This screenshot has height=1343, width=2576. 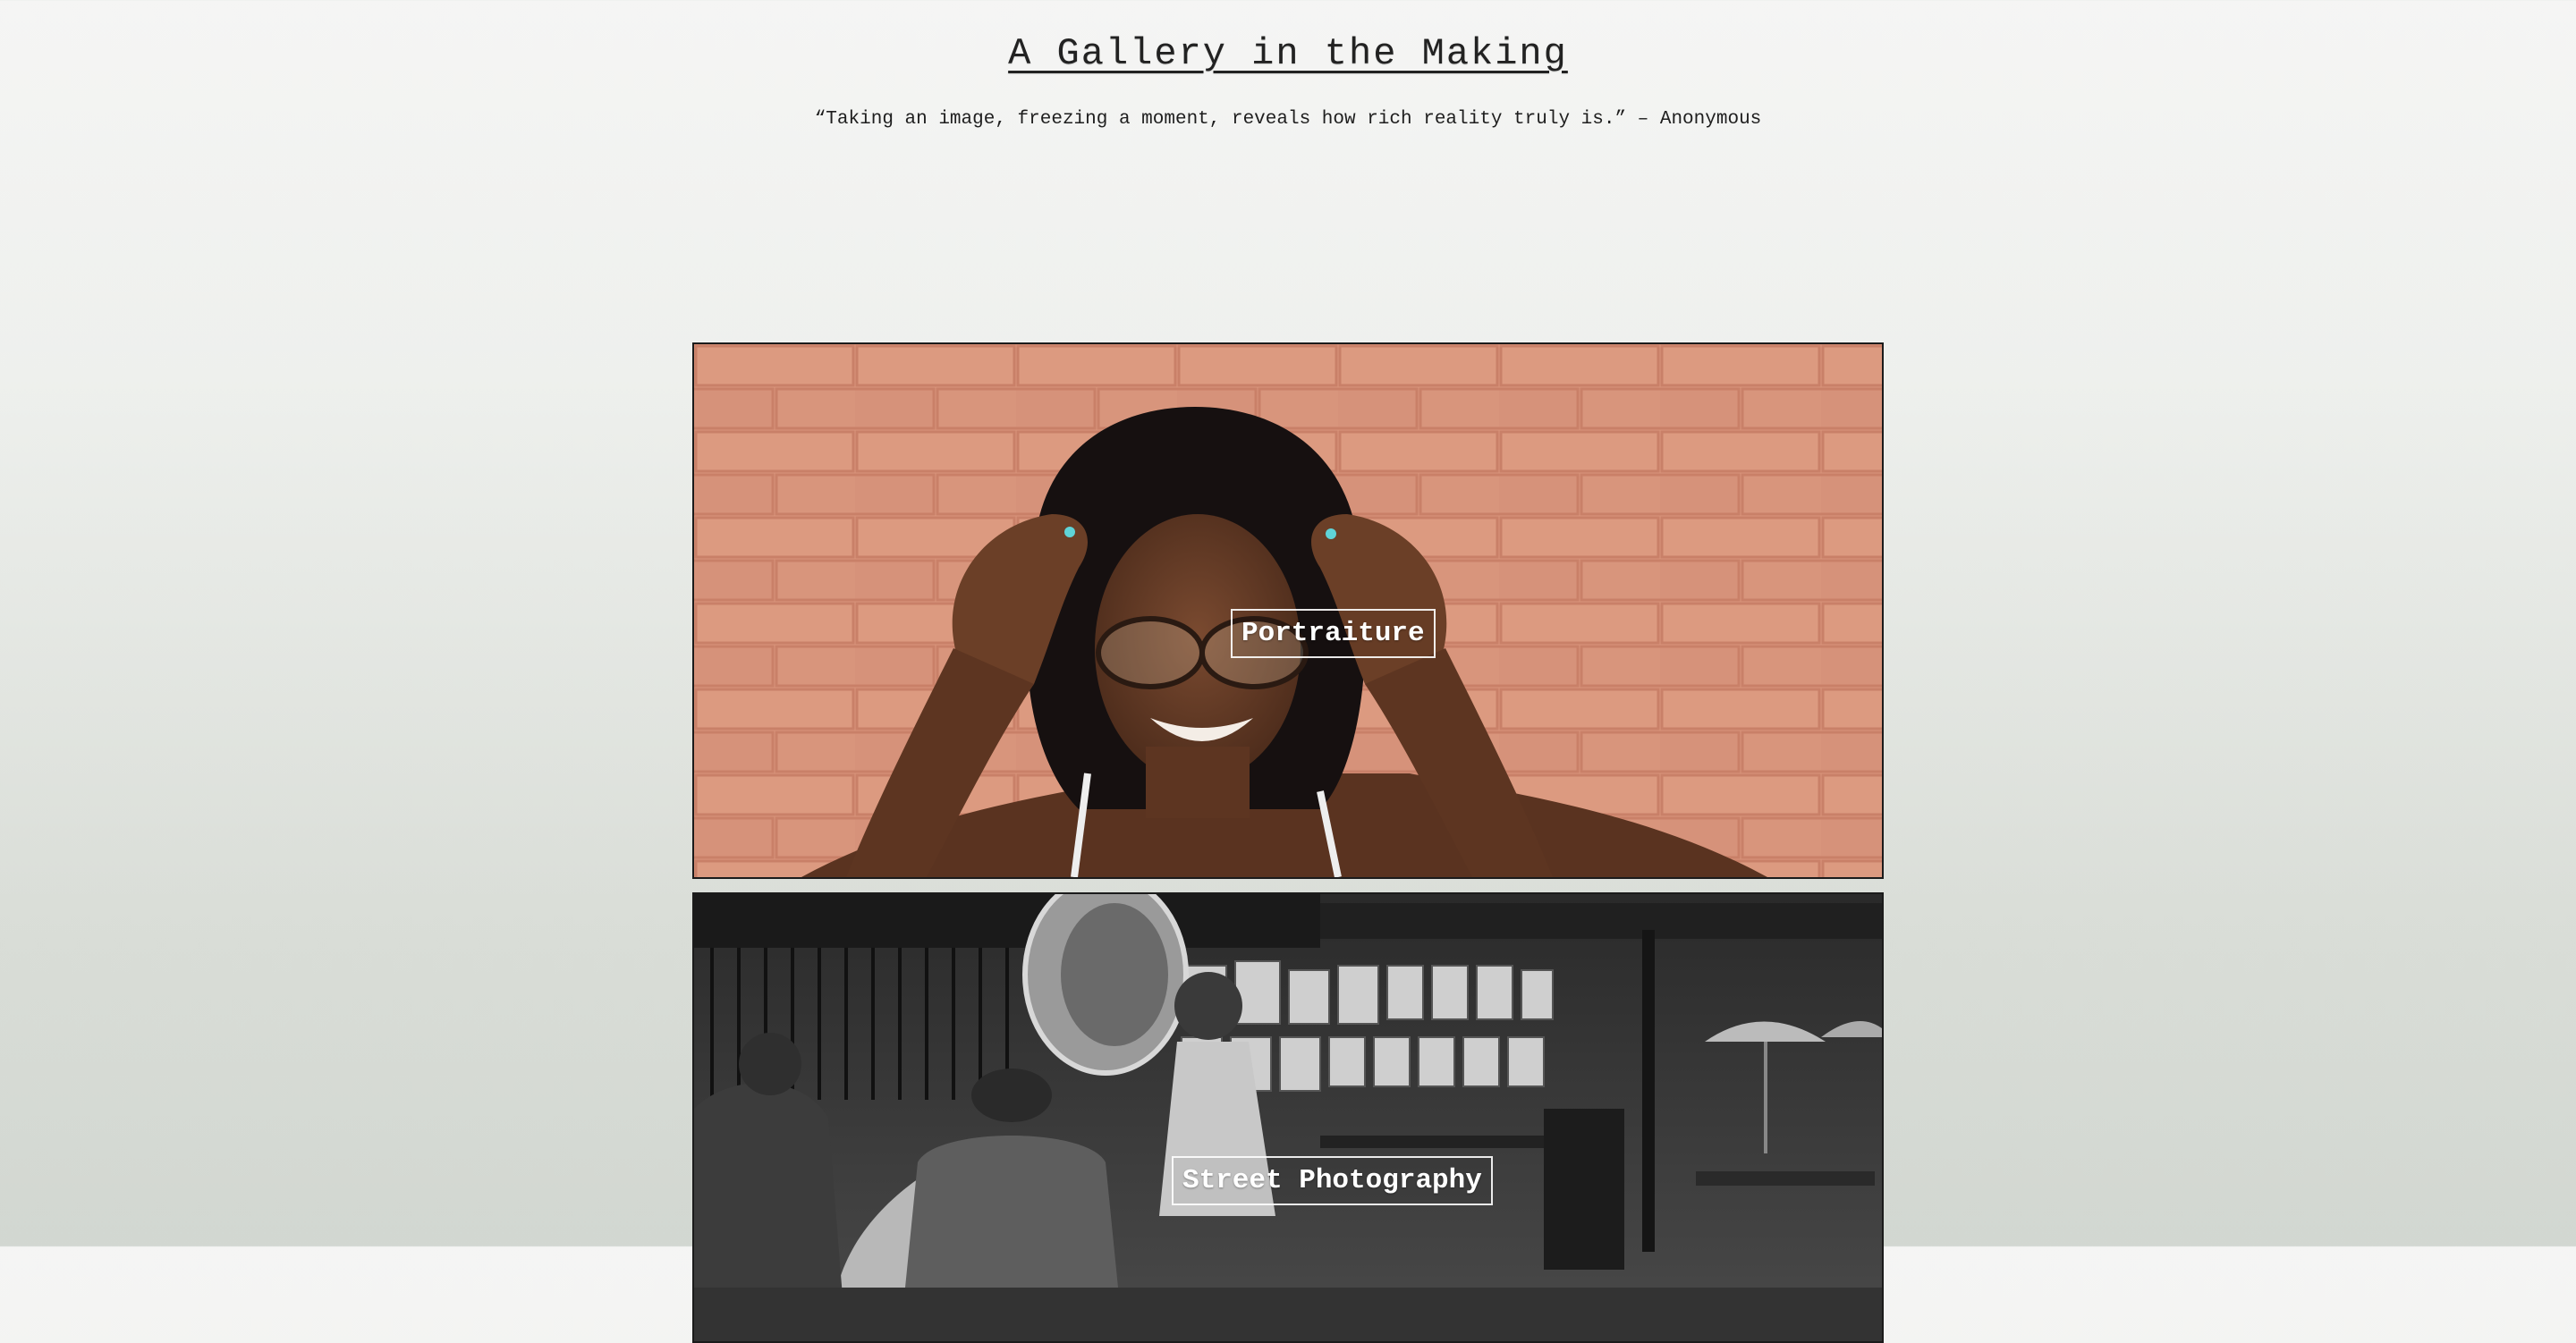 I want to click on page-title: A Gallery in the Making, so click(x=1288, y=54).